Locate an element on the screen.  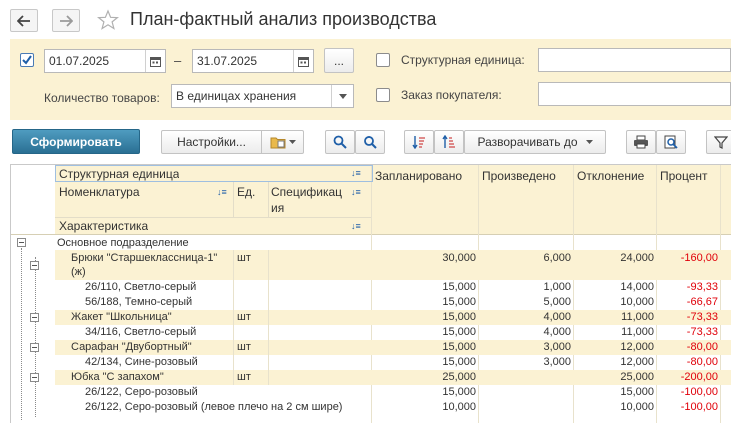
row-percent: -200,00 is located at coordinates (699, 377).